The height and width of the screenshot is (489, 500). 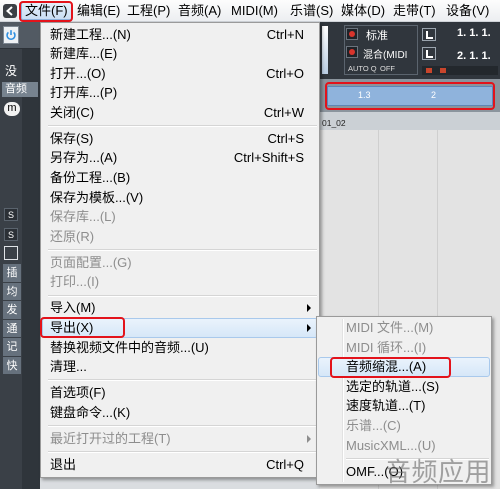 What do you see at coordinates (20, 35) in the screenshot?
I see `inspector-toolbar` at bounding box center [20, 35].